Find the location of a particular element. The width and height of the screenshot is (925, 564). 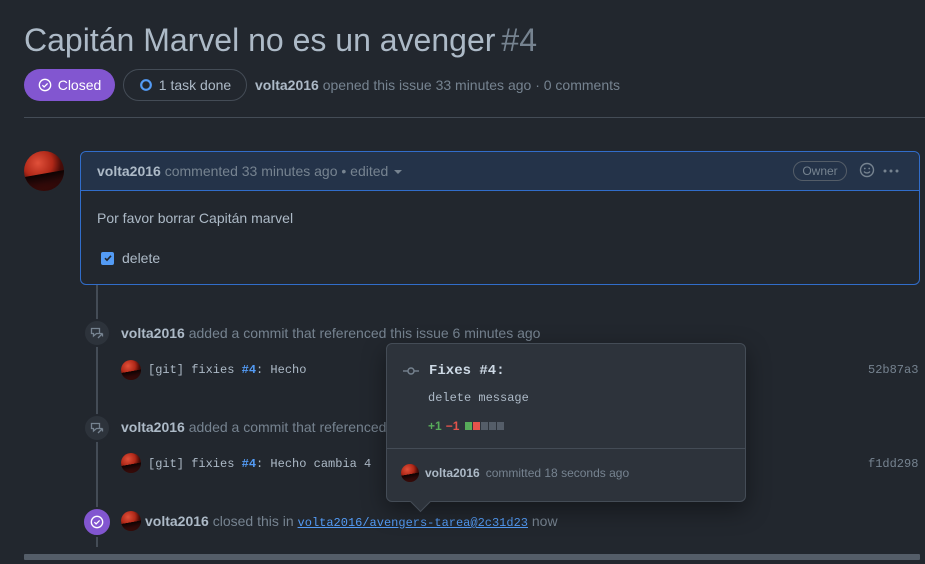

task-checkbox is located at coordinates (107, 258).